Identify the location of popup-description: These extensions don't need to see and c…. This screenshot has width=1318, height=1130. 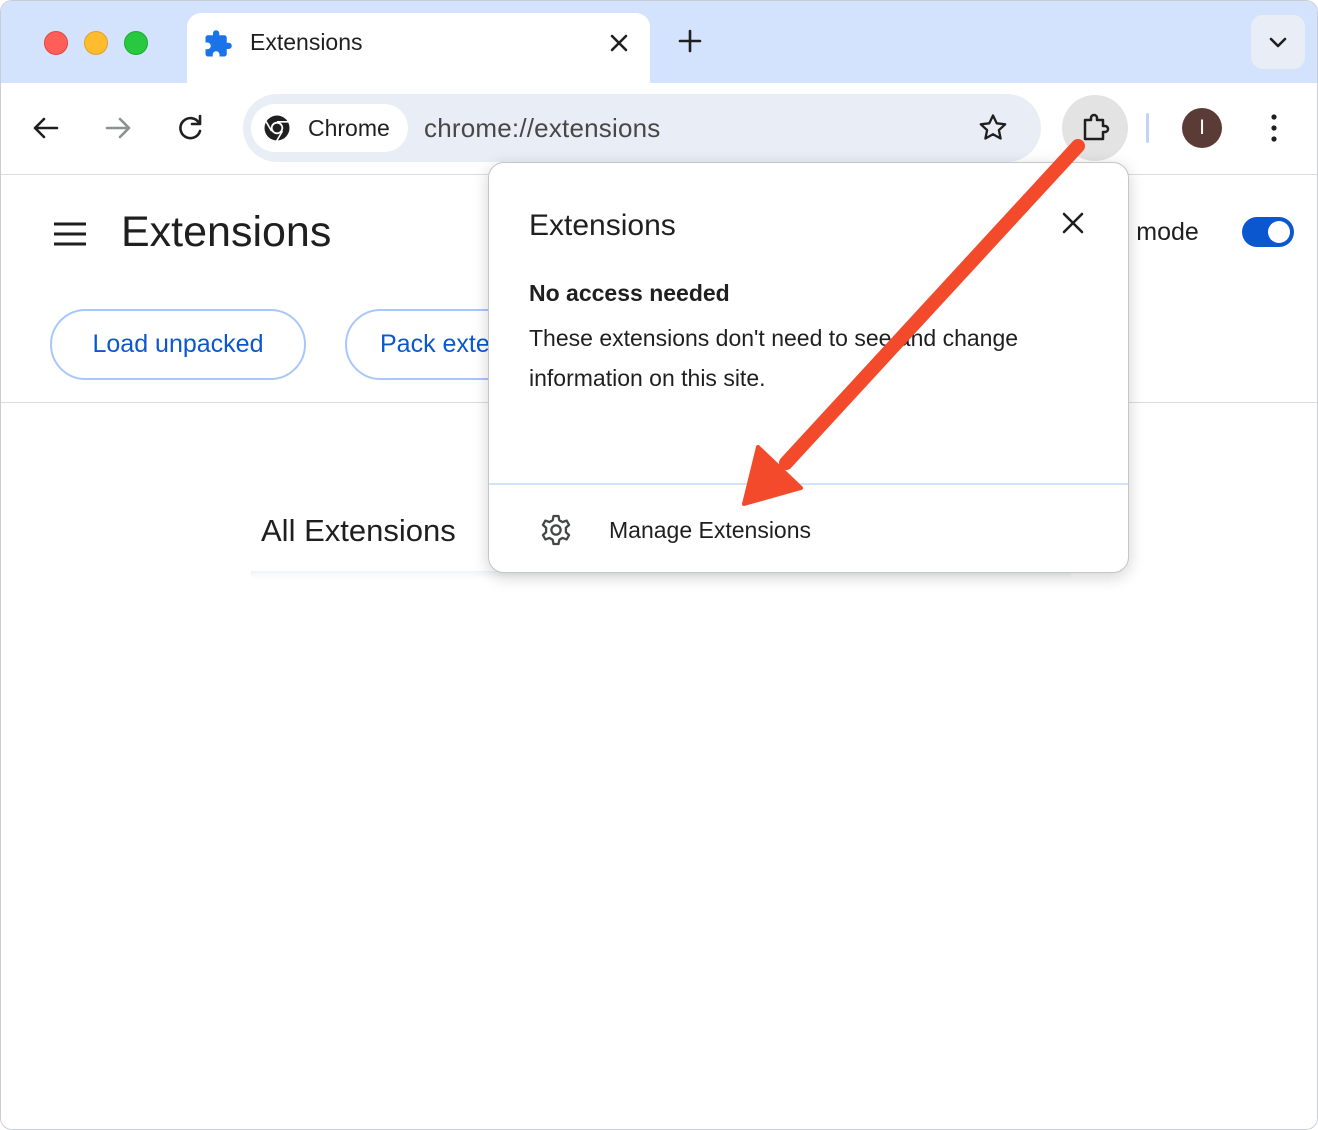
(774, 358).